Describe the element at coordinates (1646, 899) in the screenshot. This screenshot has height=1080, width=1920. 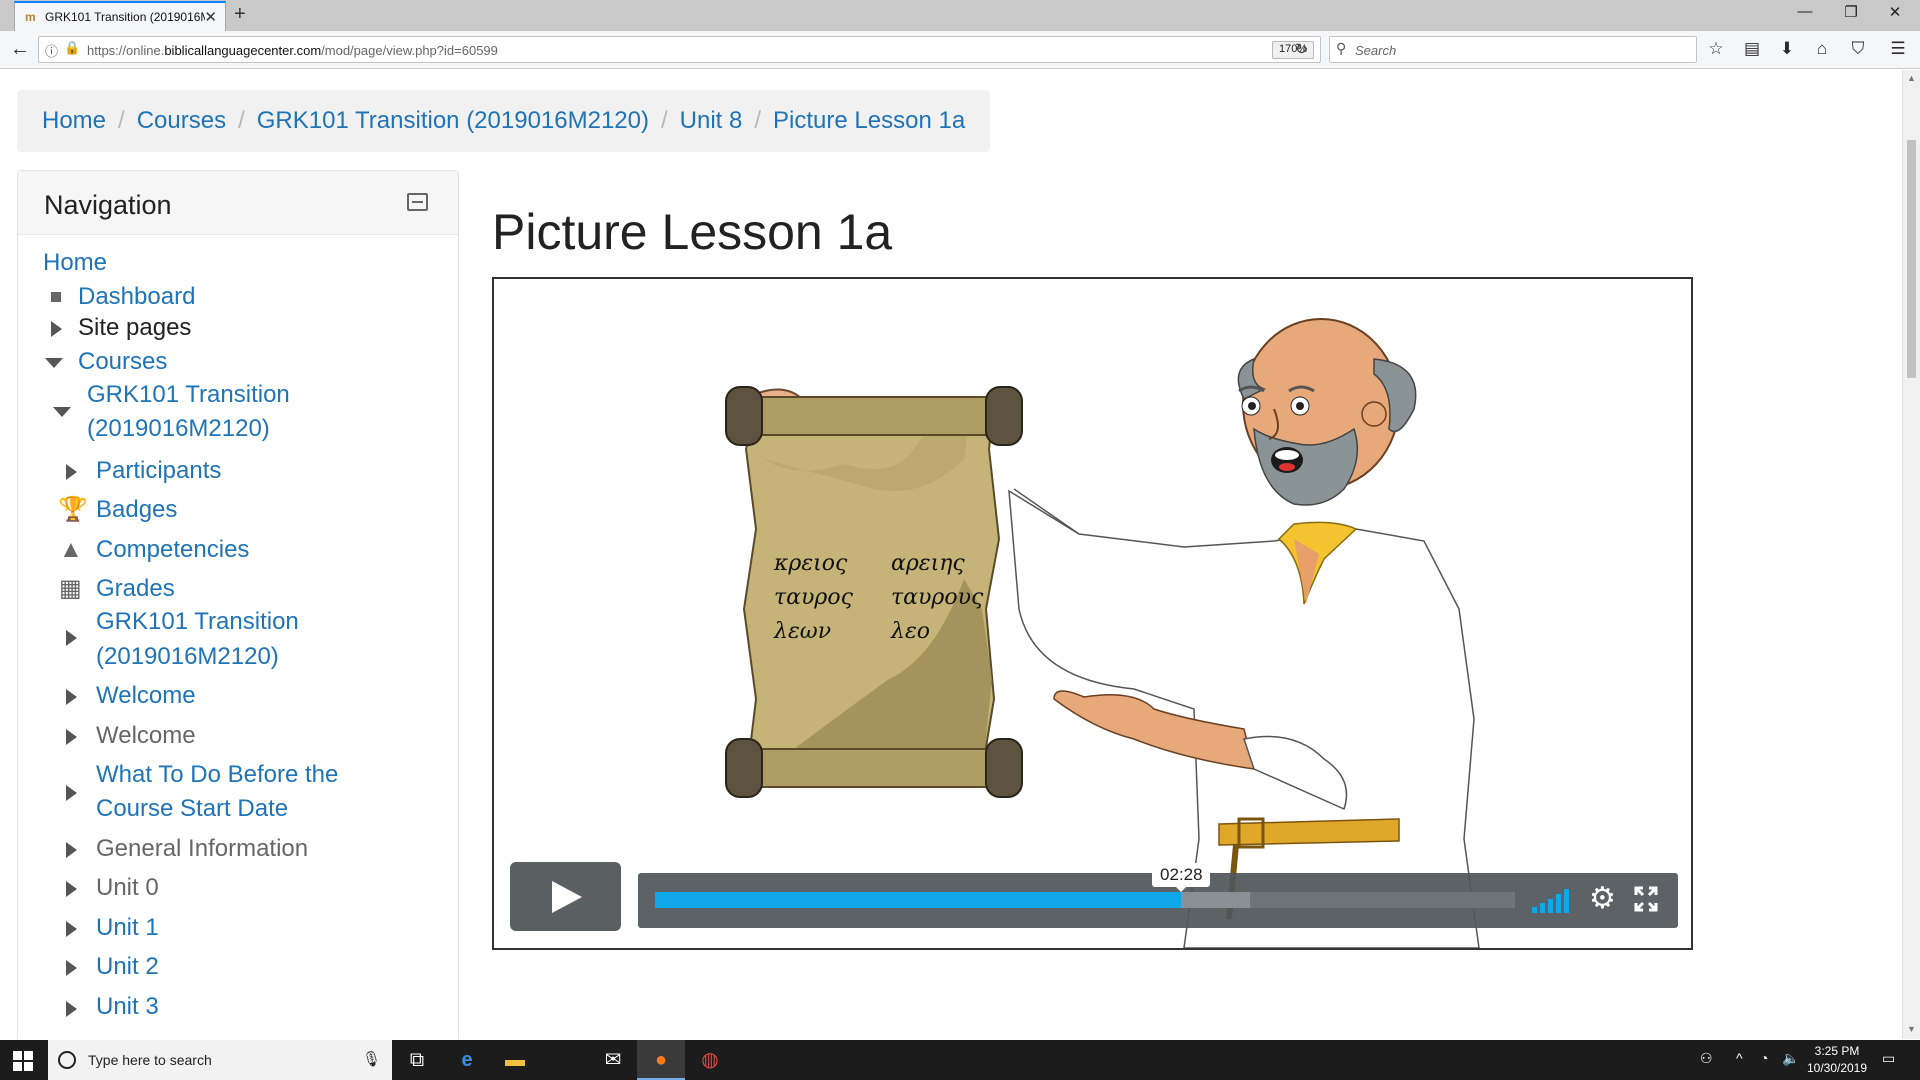
I see `fullscreen-icon` at that location.